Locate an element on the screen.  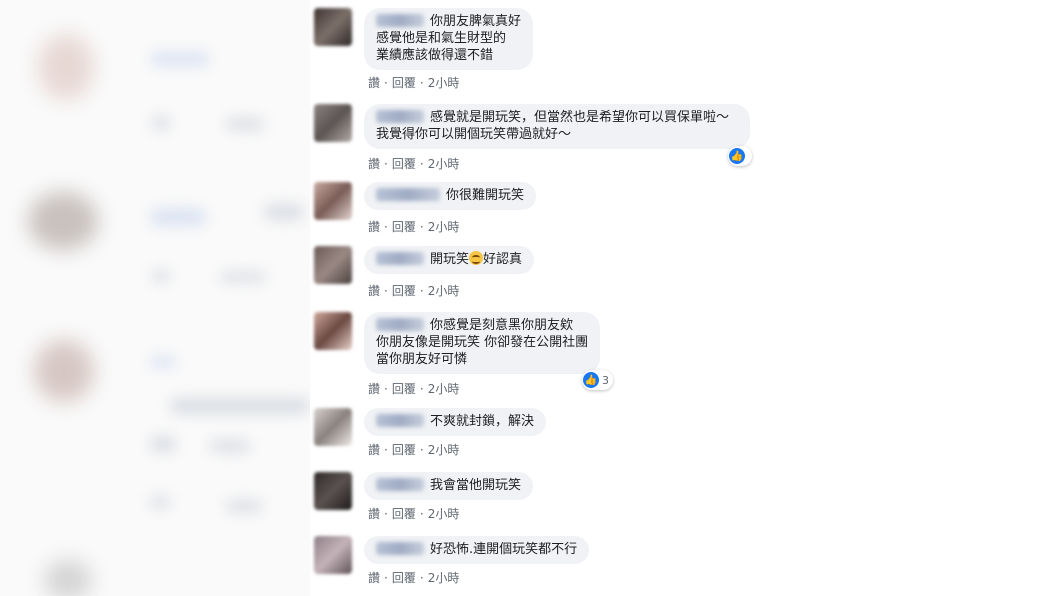
comment-text: 好恐怖.連開個玩笑都不行 is located at coordinates (504, 549).